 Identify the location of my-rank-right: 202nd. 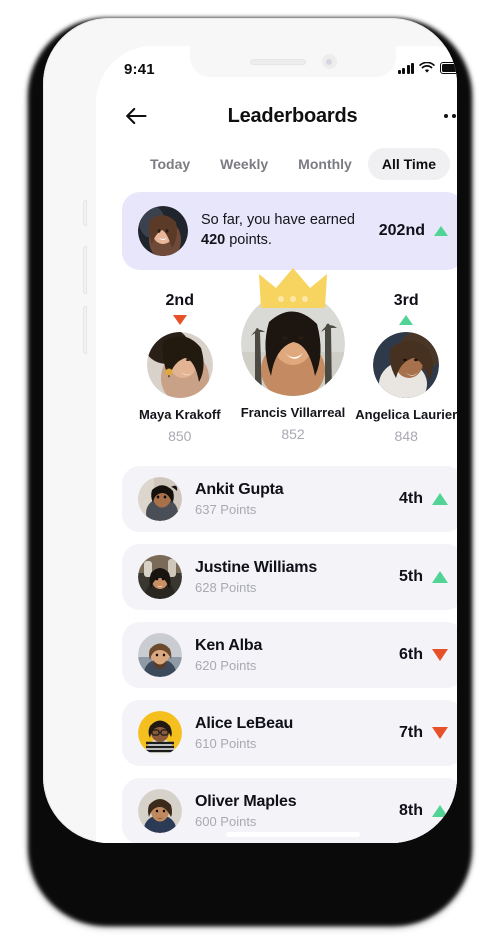
(413, 231).